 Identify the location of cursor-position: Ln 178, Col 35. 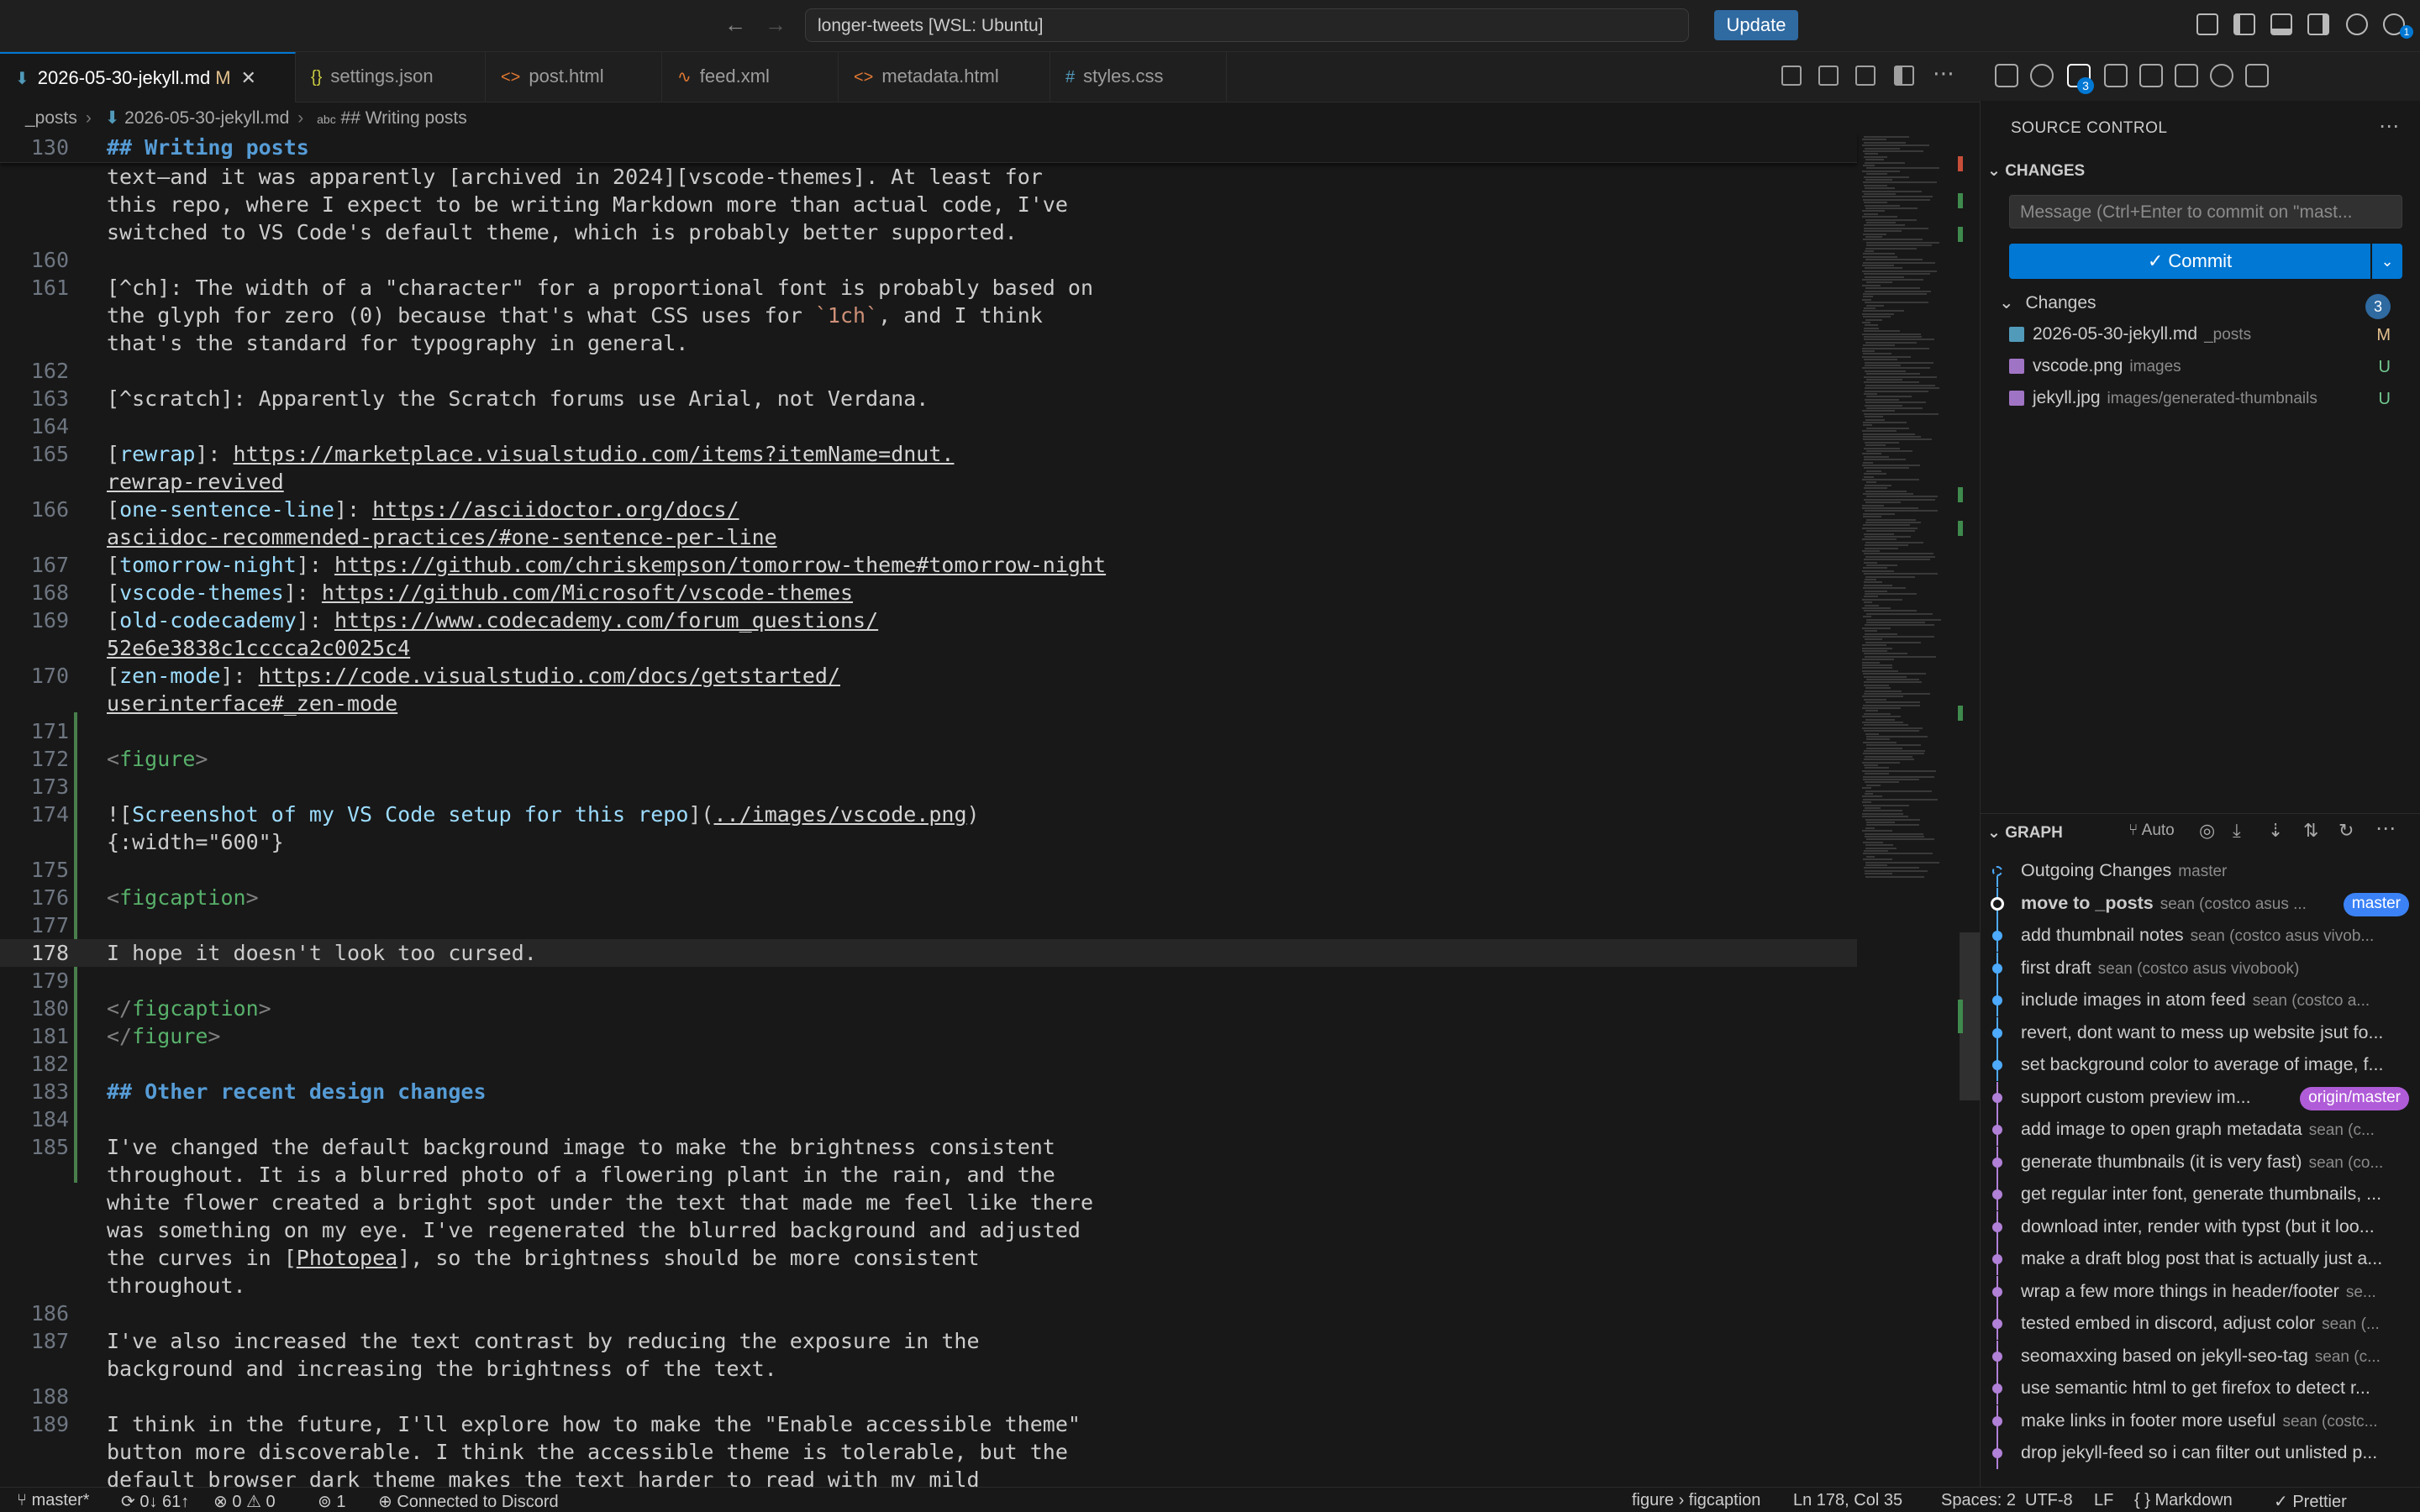
(1848, 1500).